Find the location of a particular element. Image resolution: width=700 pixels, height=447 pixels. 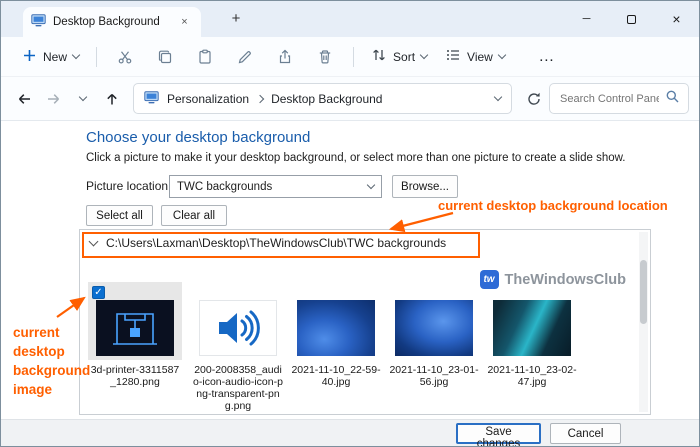

view-icon is located at coordinates (453, 56).